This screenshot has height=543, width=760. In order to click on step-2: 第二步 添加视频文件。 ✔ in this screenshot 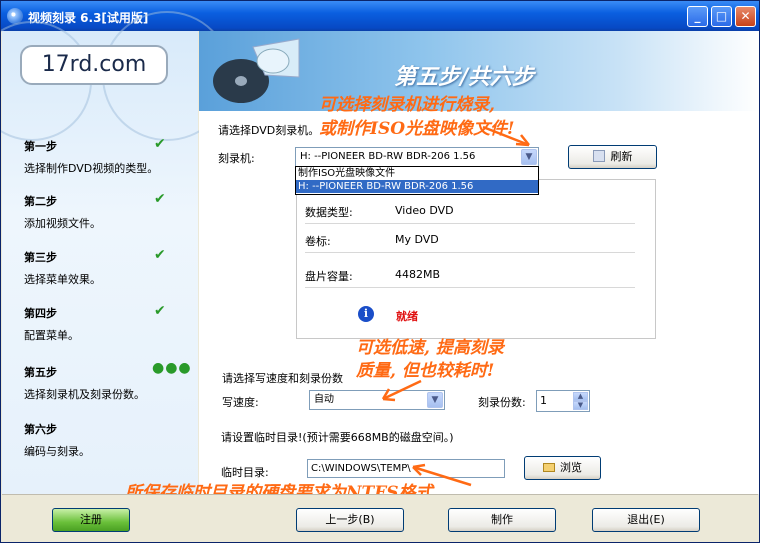, I will do `click(109, 211)`.